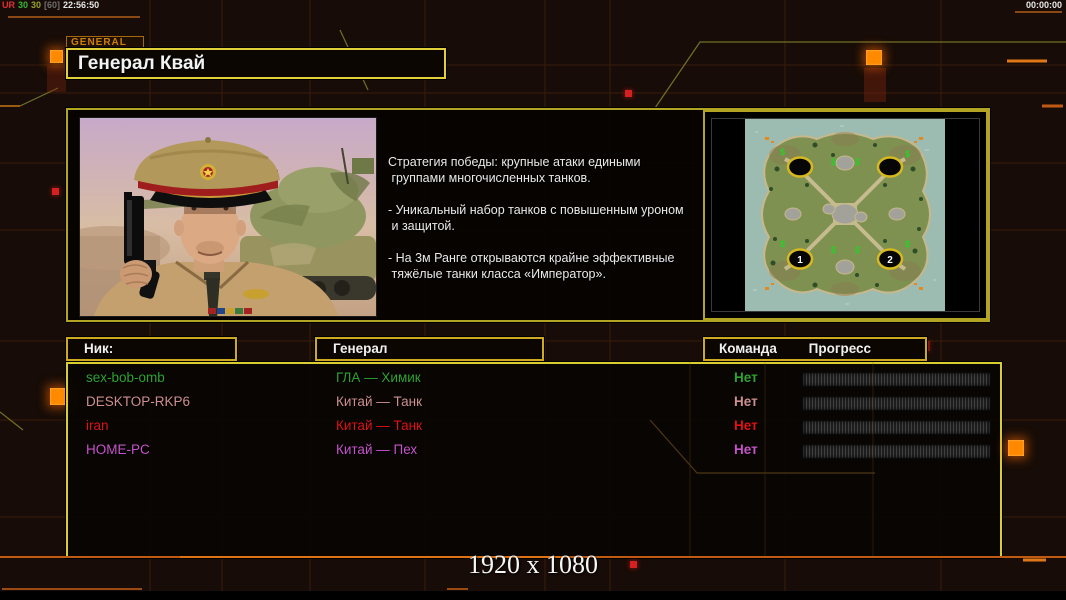  What do you see at coordinates (800, 260) in the screenshot?
I see `spawn-marker-1: 1` at bounding box center [800, 260].